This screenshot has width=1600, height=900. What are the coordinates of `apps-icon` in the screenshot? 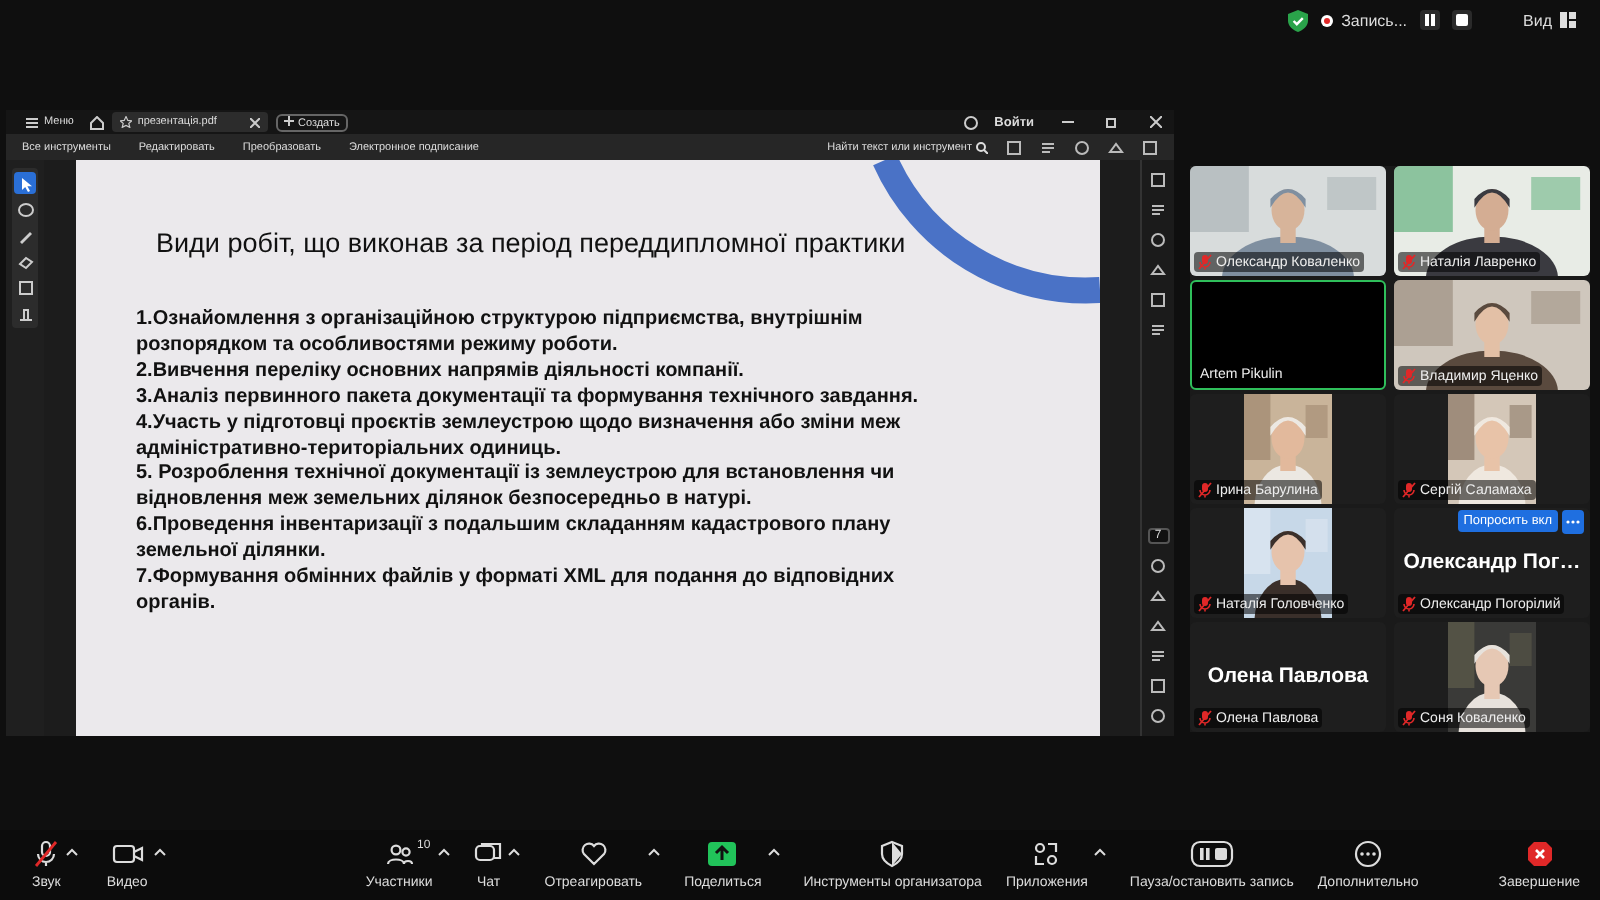 It's located at (1046, 854).